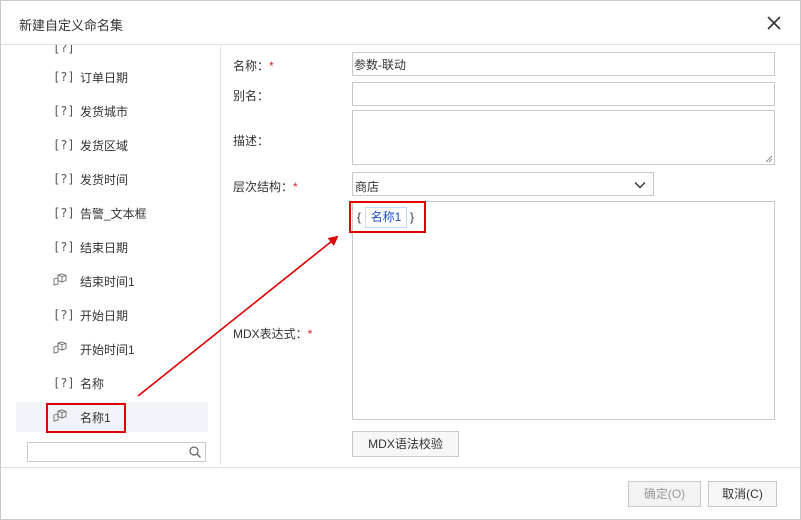 This screenshot has width=801, height=520. Describe the element at coordinates (110, 54) in the screenshot. I see `tree-item-partial: [?]` at that location.